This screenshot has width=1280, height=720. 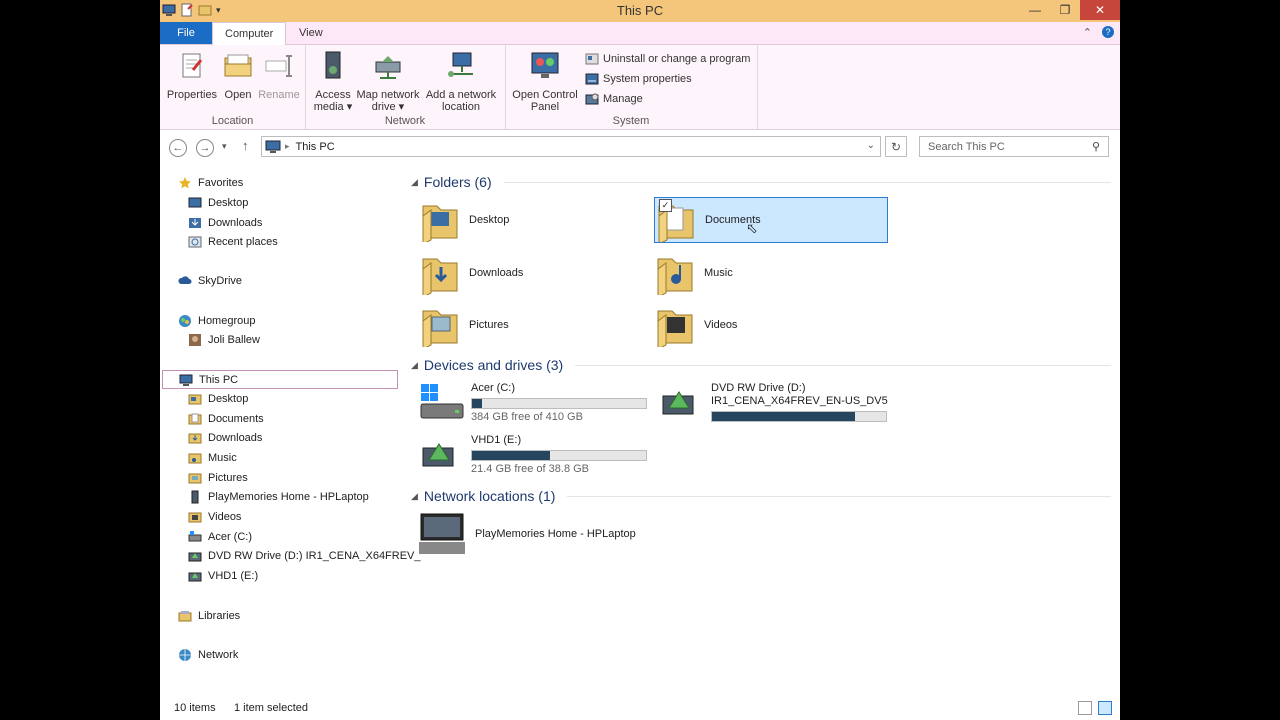 I want to click on nav-pc-music: Music, so click(x=212, y=458).